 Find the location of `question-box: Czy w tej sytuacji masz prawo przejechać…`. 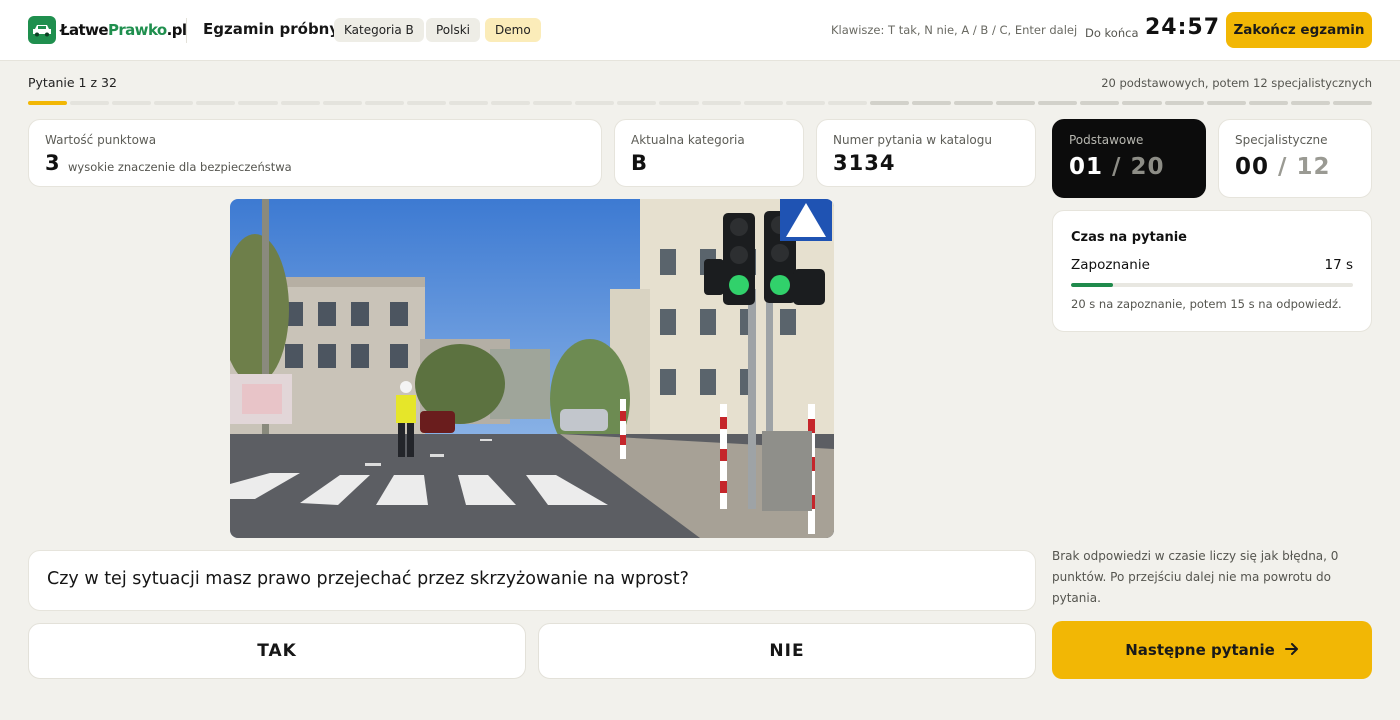

question-box: Czy w tej sytuacji masz prawo przejechać… is located at coordinates (532, 580).